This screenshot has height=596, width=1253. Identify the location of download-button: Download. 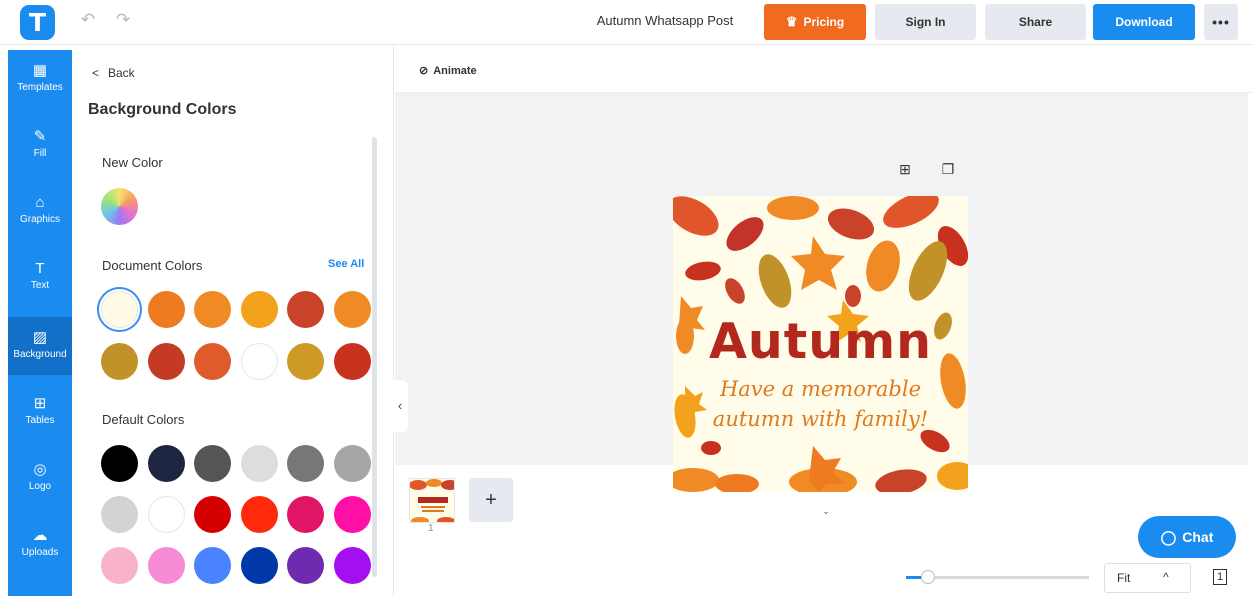
(1144, 22).